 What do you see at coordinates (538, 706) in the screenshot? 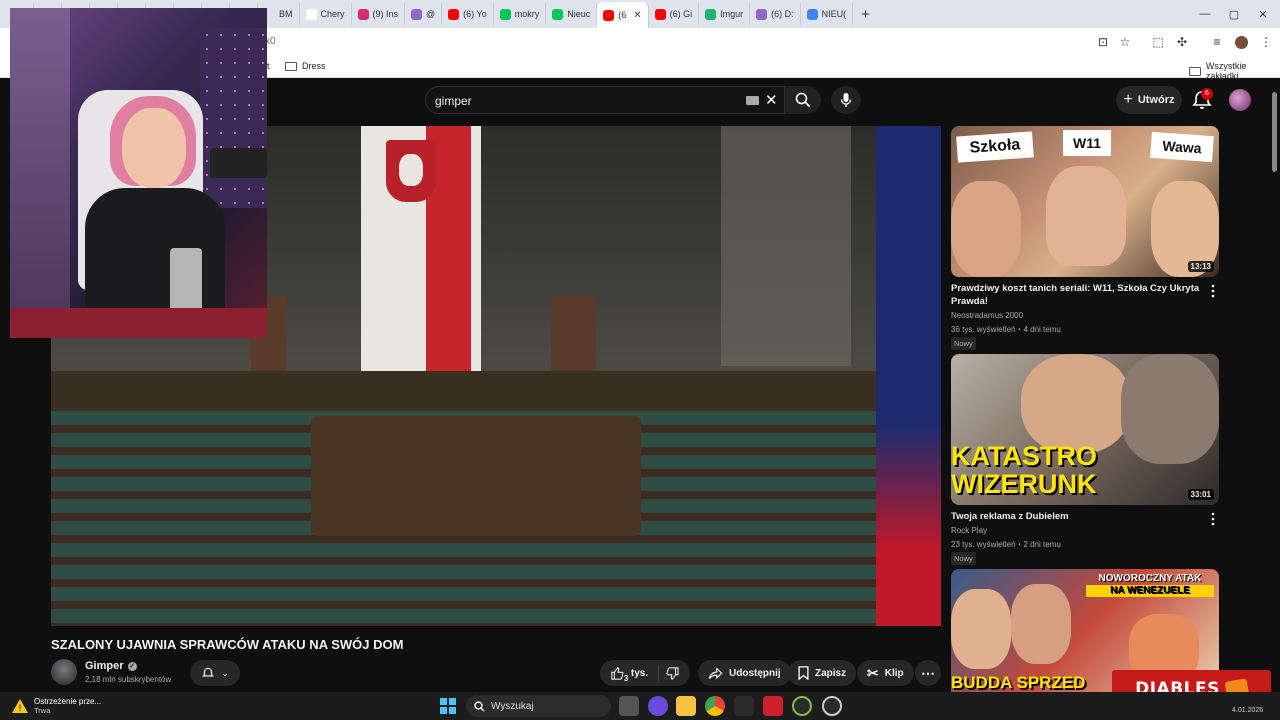
I see `taskbar-search-input: Wyszukaj` at bounding box center [538, 706].